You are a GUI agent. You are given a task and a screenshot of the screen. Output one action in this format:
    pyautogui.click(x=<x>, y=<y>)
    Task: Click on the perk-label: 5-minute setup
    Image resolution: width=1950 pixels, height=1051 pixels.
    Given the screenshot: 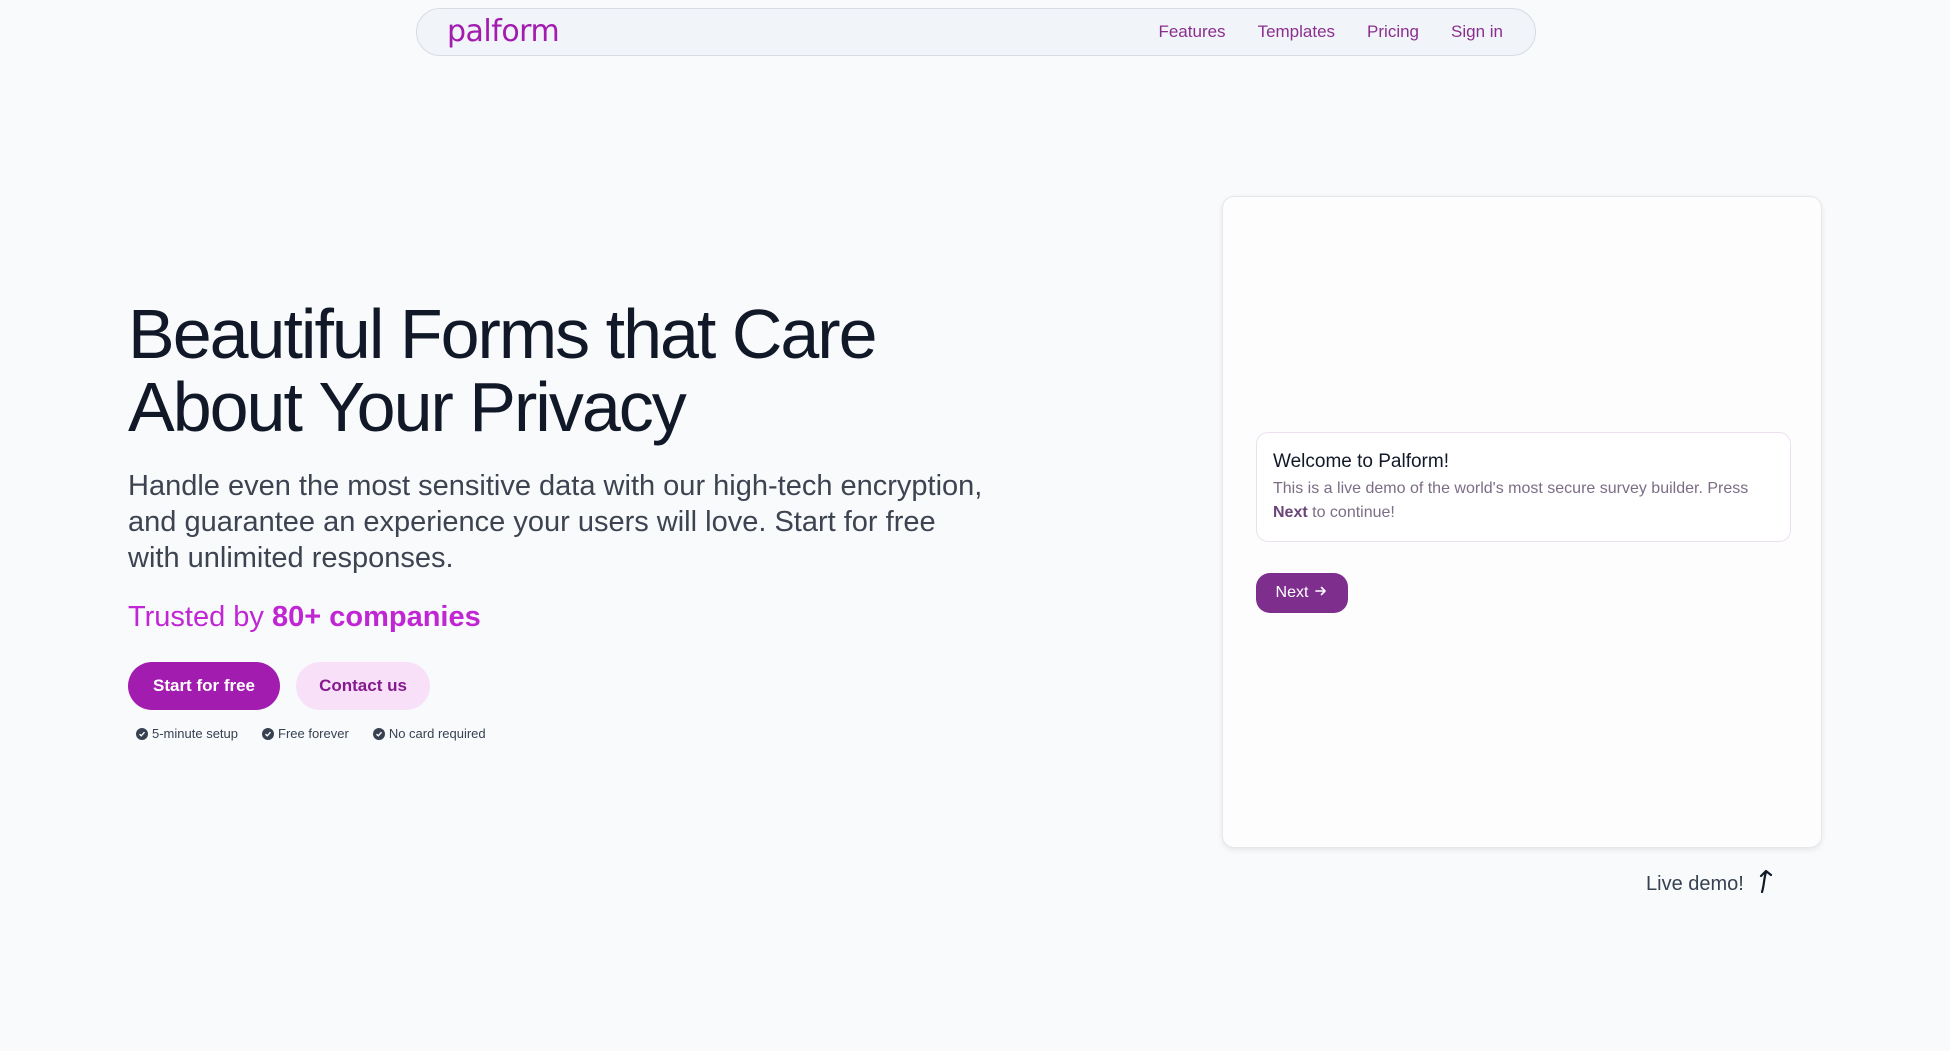 What is the action you would take?
    pyautogui.click(x=195, y=733)
    